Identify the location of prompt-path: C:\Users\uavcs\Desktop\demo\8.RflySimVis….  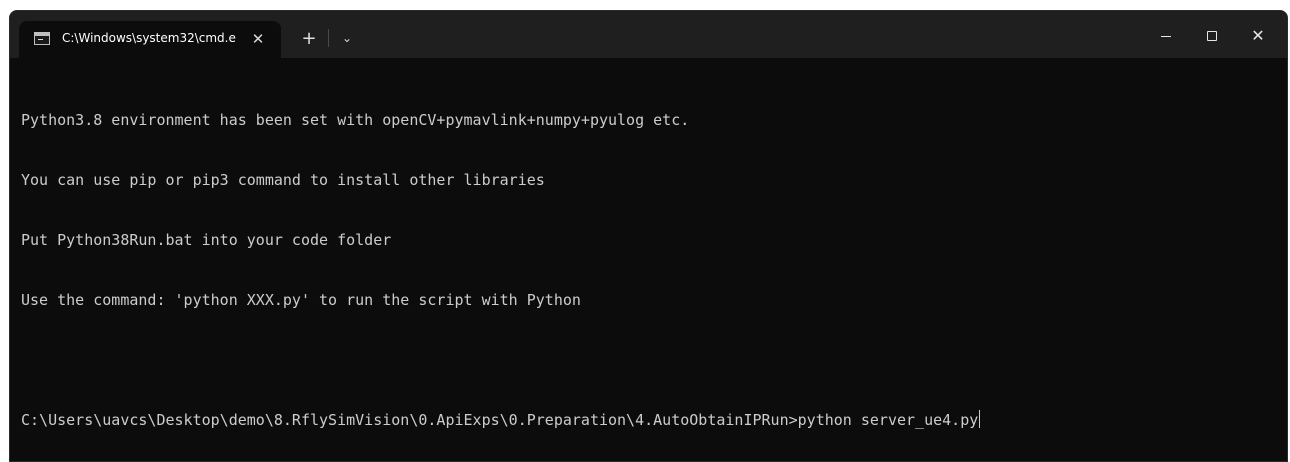
(409, 420).